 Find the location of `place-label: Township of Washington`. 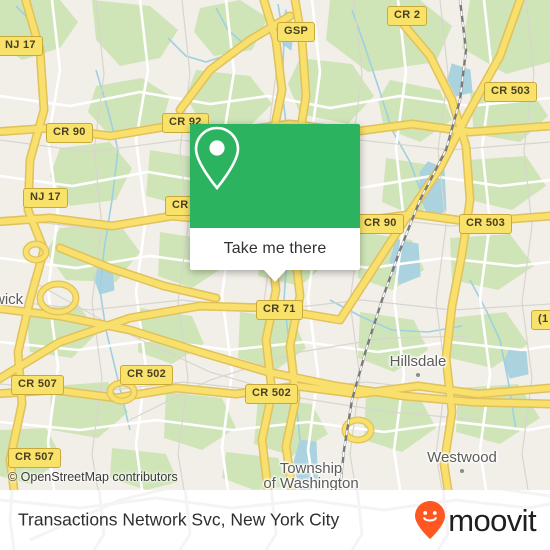

place-label: Township of Washington is located at coordinates (310, 475).